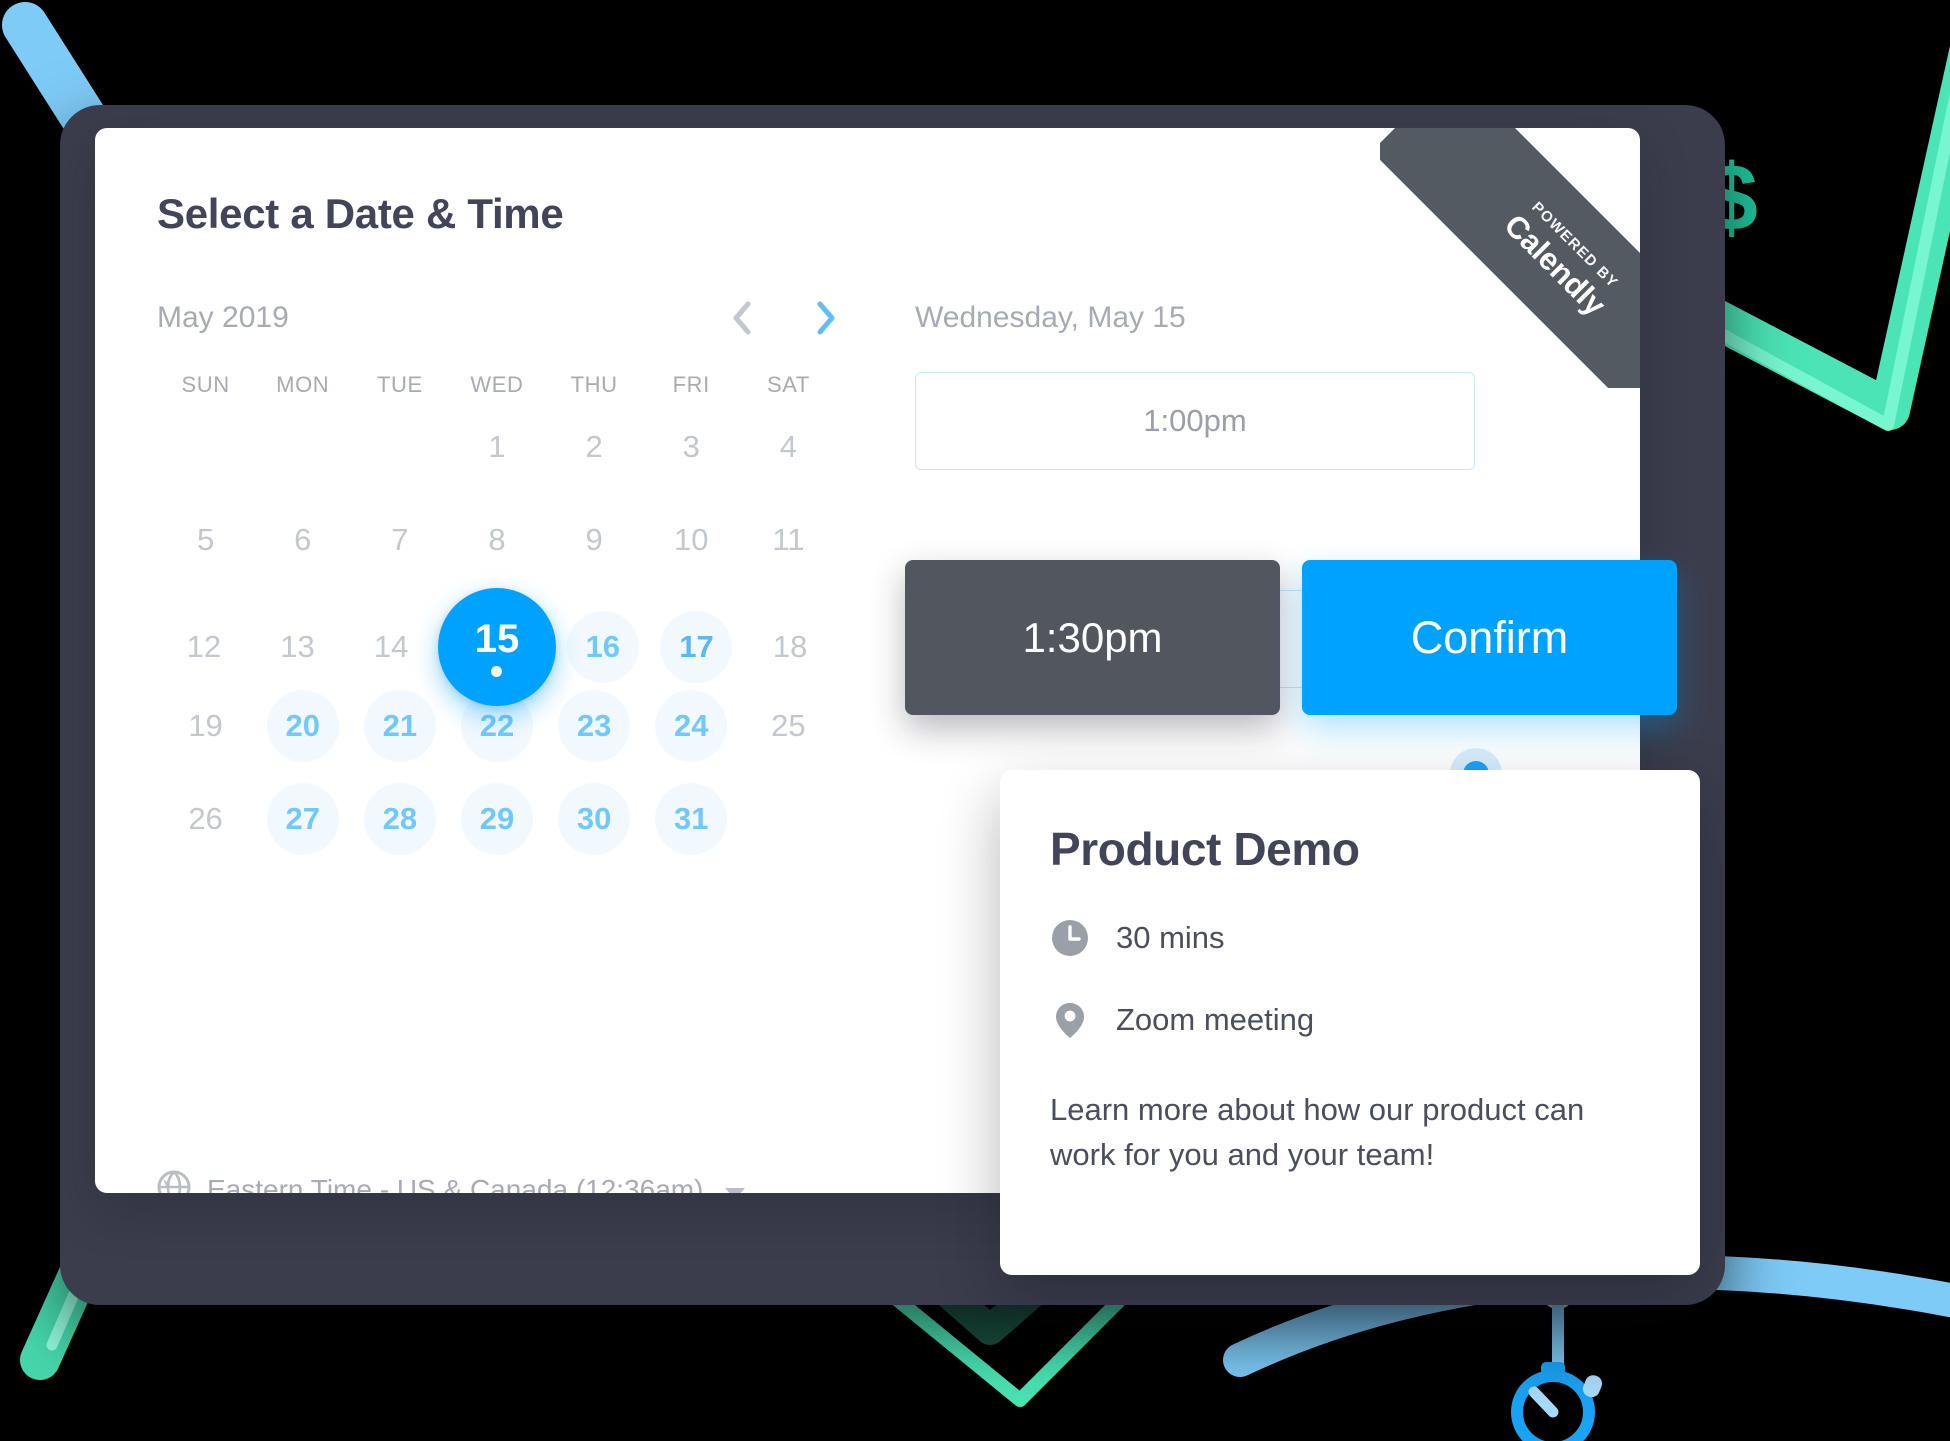  I want to click on calendar-day-number: 21, so click(400, 725).